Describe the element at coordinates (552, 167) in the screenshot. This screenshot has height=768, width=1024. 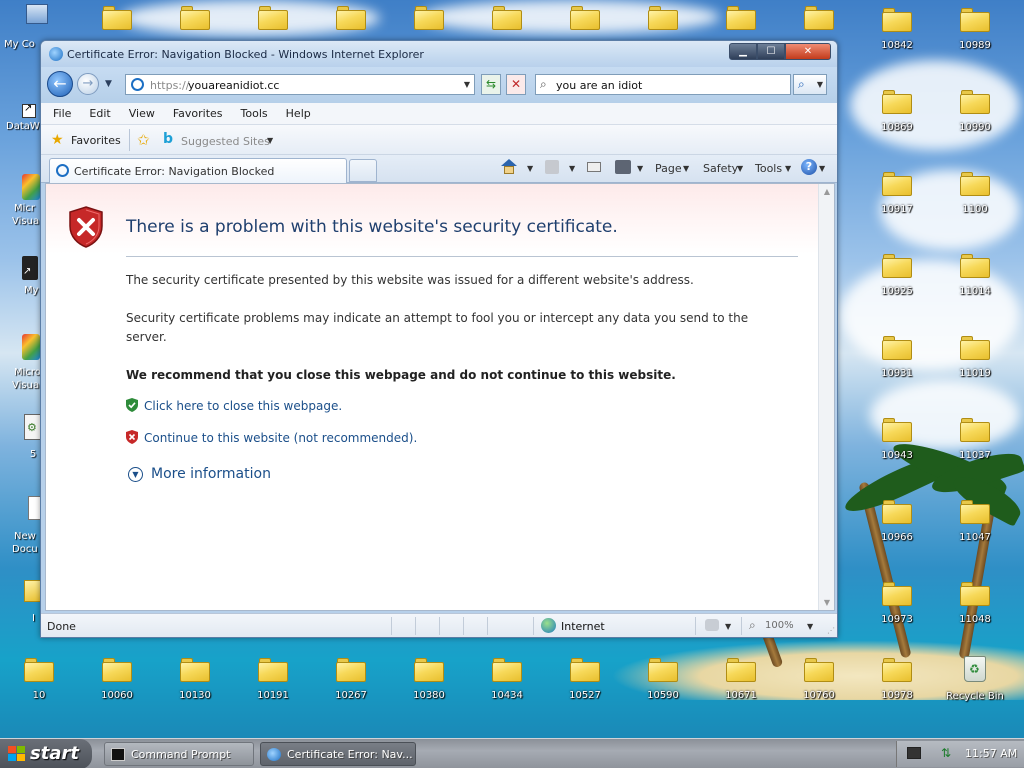
I see `feeds-icon` at that location.